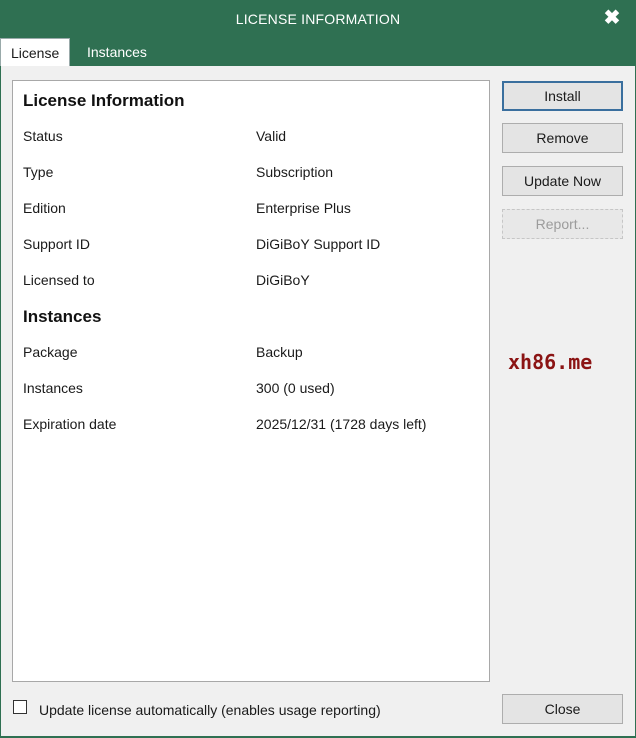  Describe the element at coordinates (562, 96) in the screenshot. I see `install-button: Install` at that location.